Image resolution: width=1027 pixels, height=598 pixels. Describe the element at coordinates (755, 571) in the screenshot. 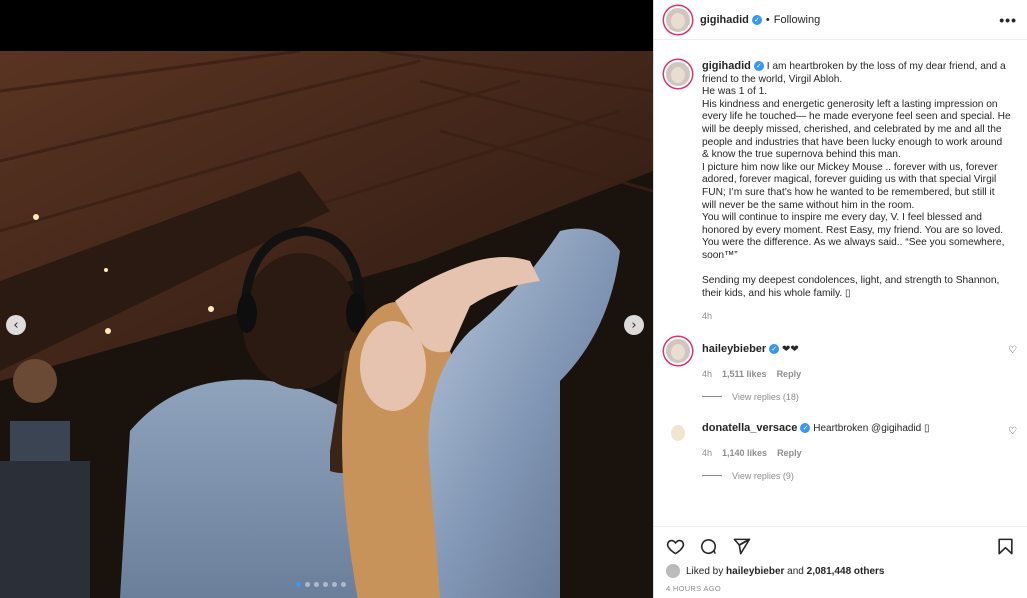

I see `liker-username: haileybieber` at that location.